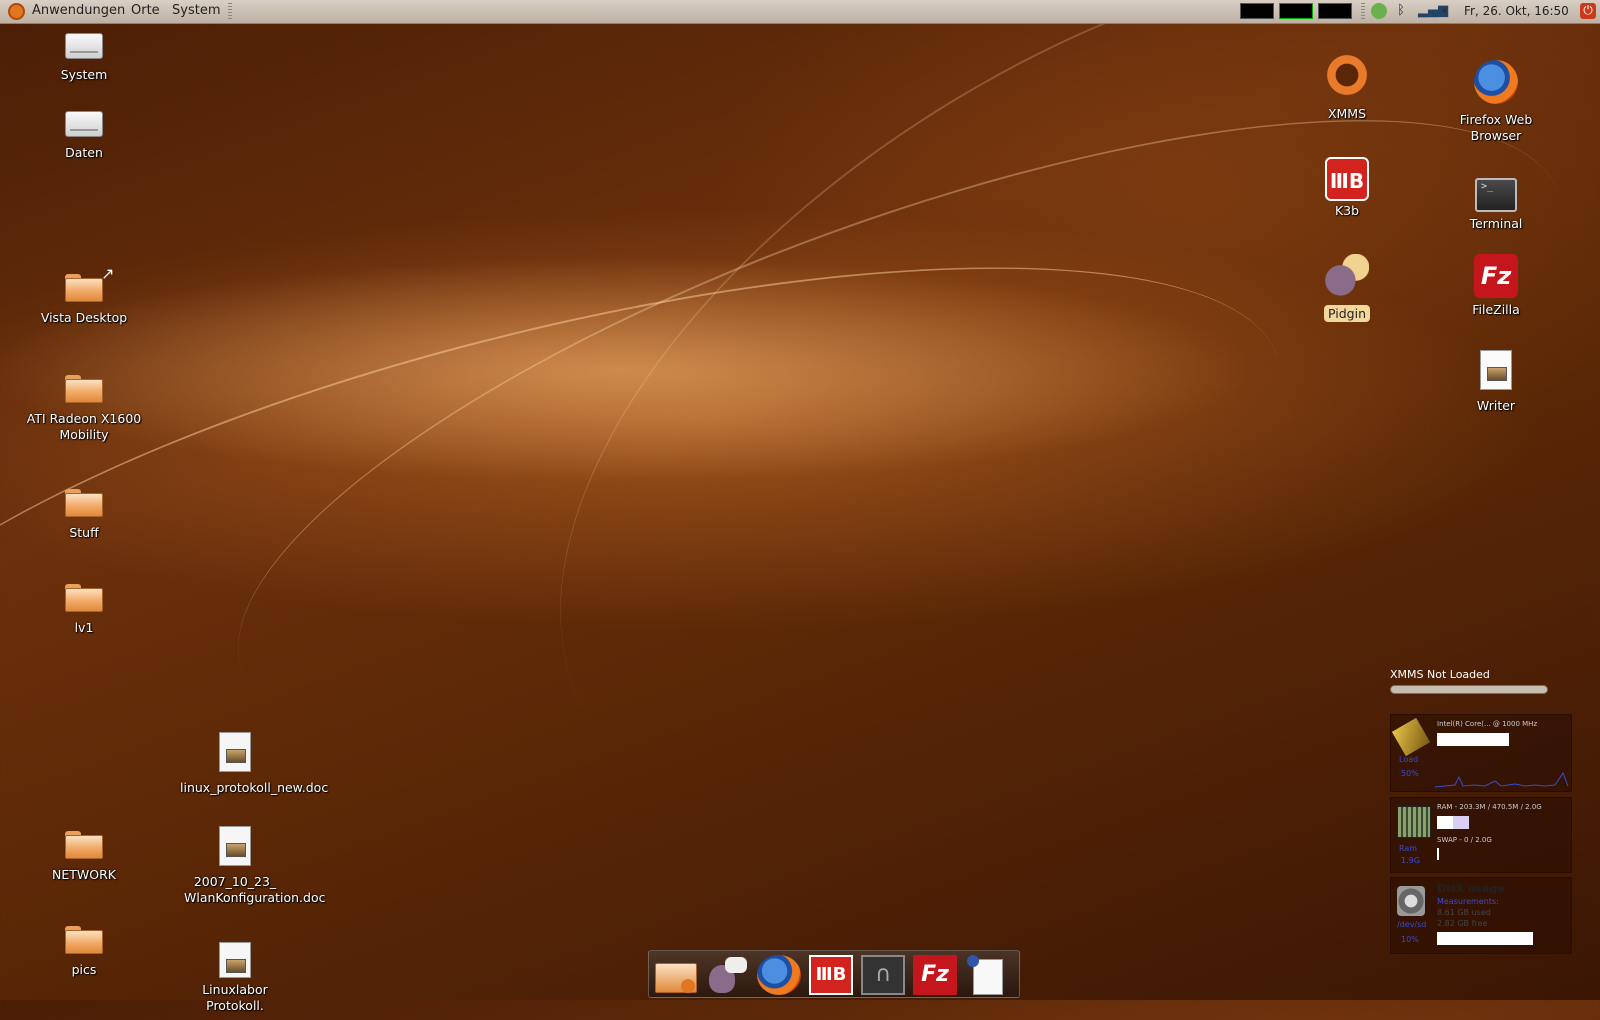 The height and width of the screenshot is (1020, 1600). I want to click on desktop-icon-filezilla: Fz FileZilla, so click(1496, 286).